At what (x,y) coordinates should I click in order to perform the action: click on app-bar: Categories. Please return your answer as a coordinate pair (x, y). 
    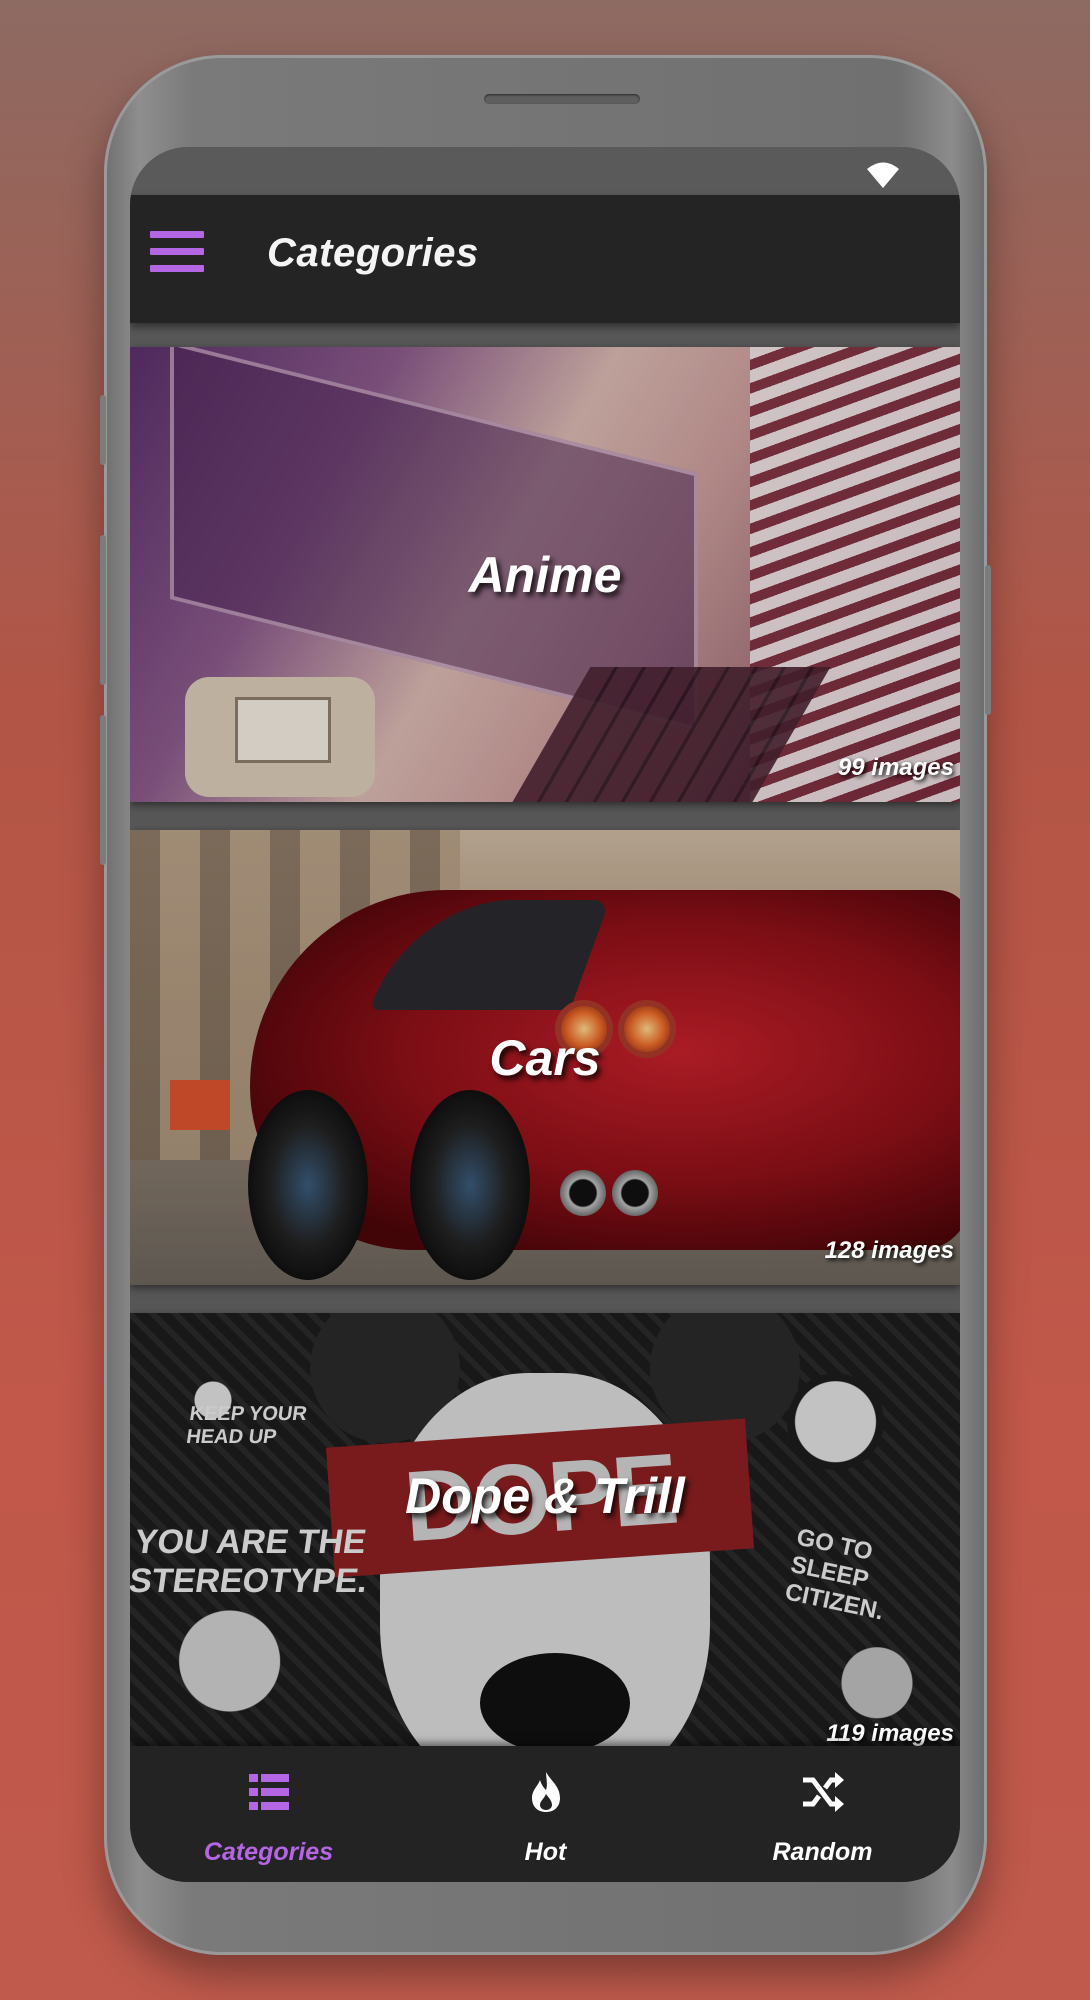
    Looking at the image, I should click on (545, 259).